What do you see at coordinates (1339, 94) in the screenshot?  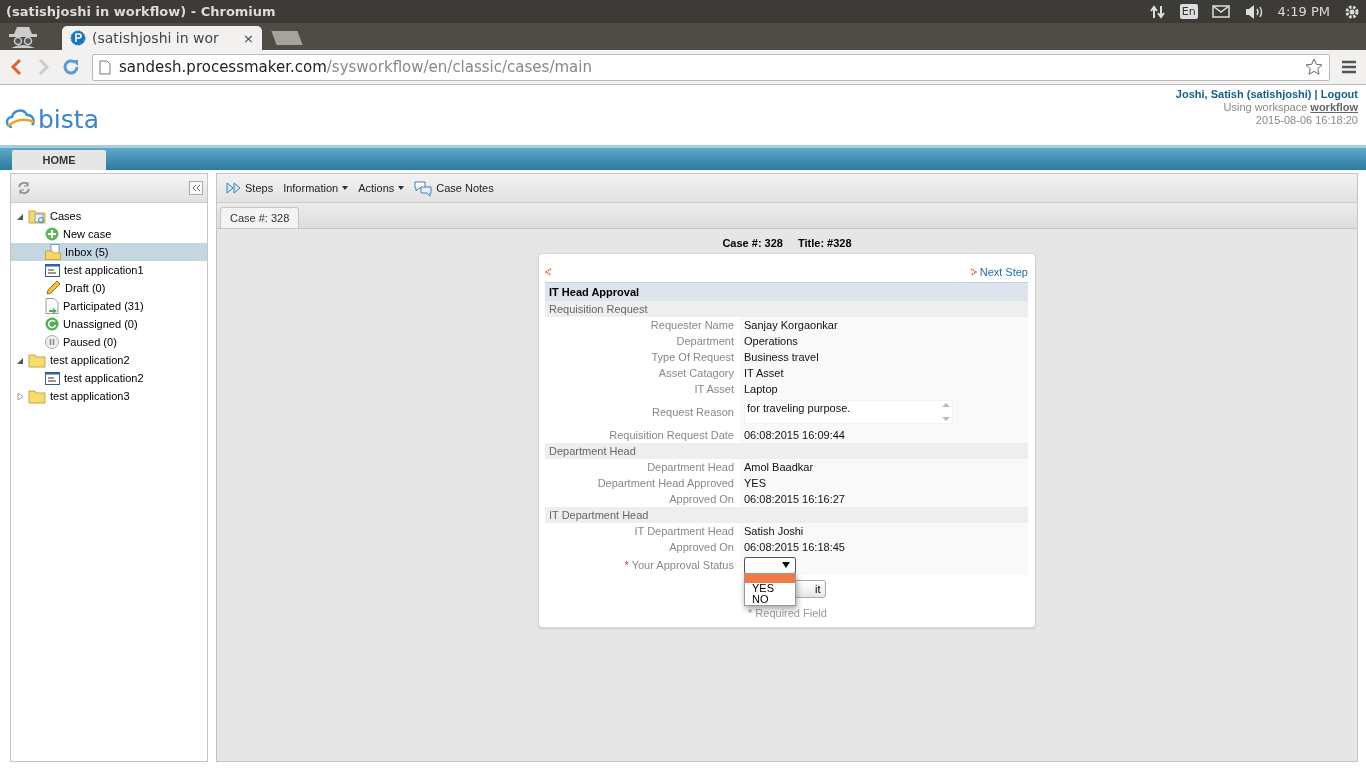 I see `logout-link: Logout` at bounding box center [1339, 94].